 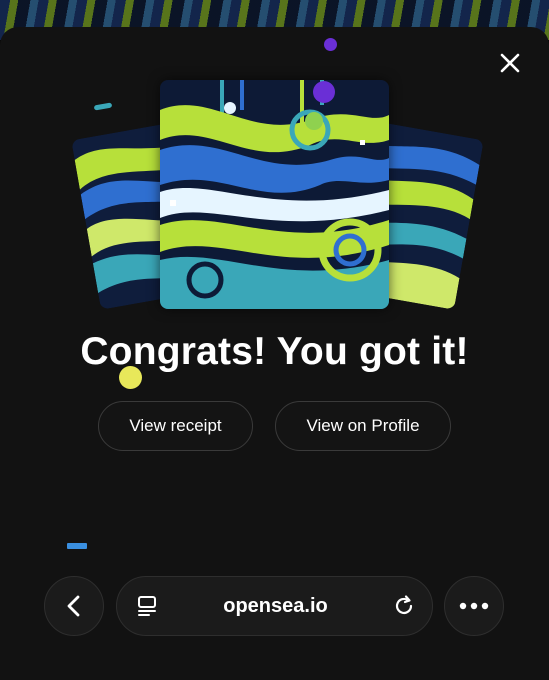 I want to click on more-options-button, so click(x=474, y=606).